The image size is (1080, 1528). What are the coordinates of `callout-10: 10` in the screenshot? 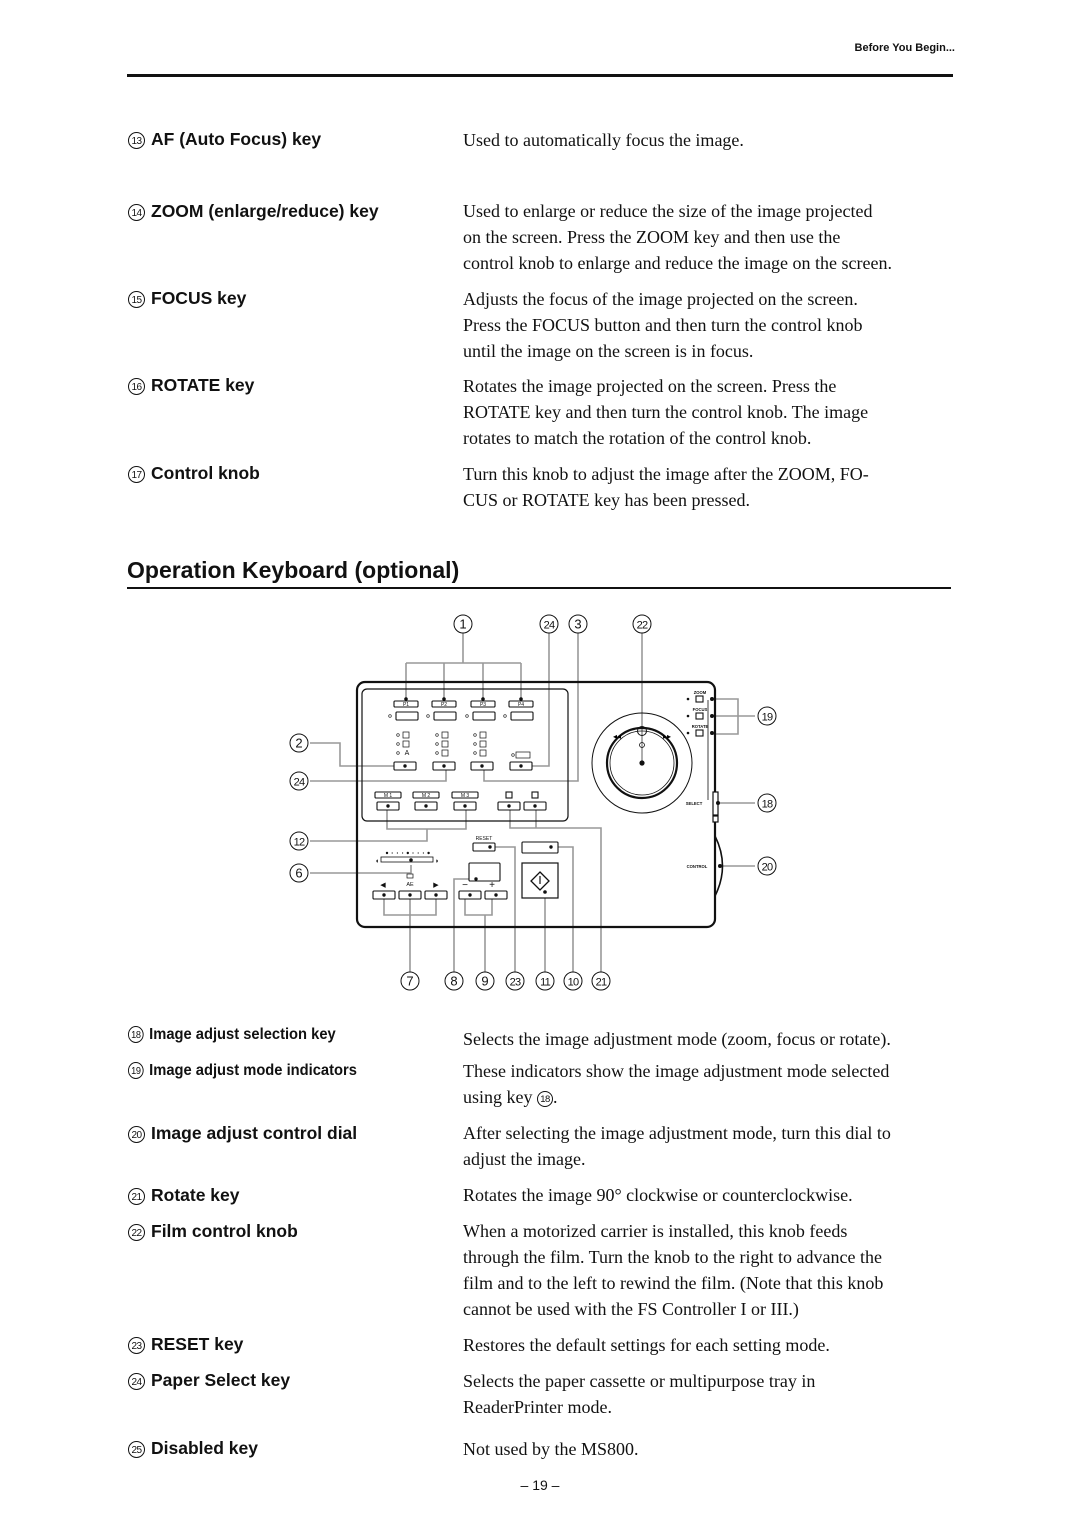 It's located at (573, 981).